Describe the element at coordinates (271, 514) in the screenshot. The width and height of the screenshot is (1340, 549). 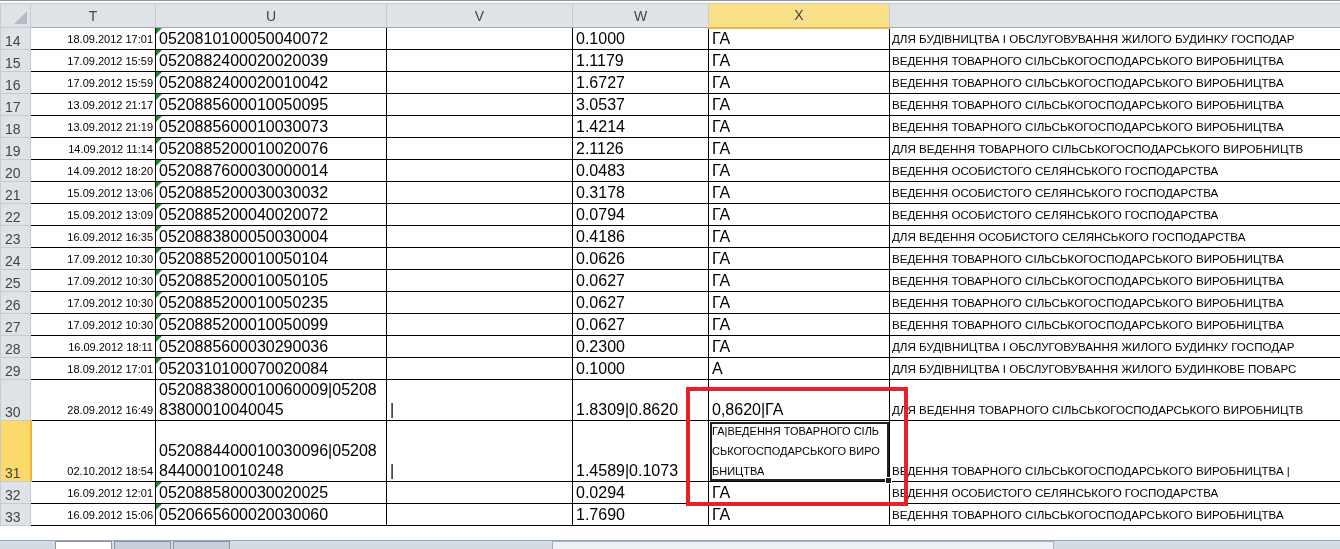
I see `table-cell: 0520665600020030060` at that location.